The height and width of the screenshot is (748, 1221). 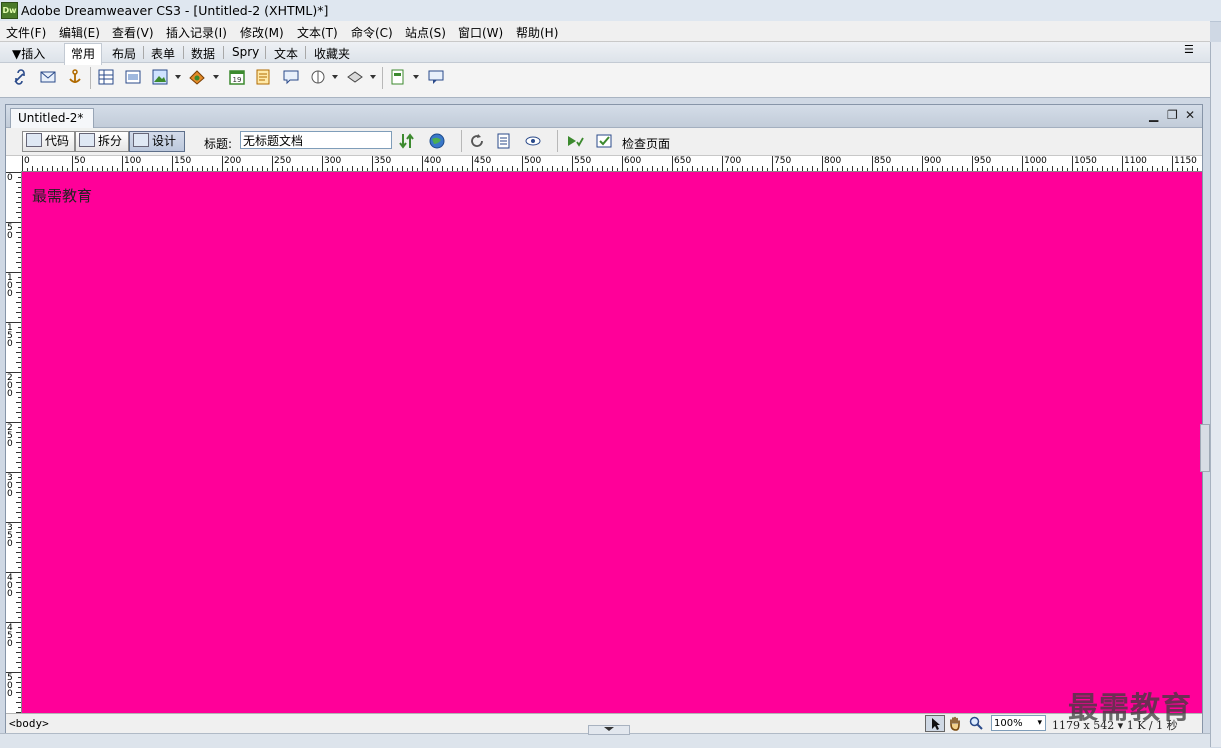 I want to click on tag-chooser-icon, so click(x=436, y=77).